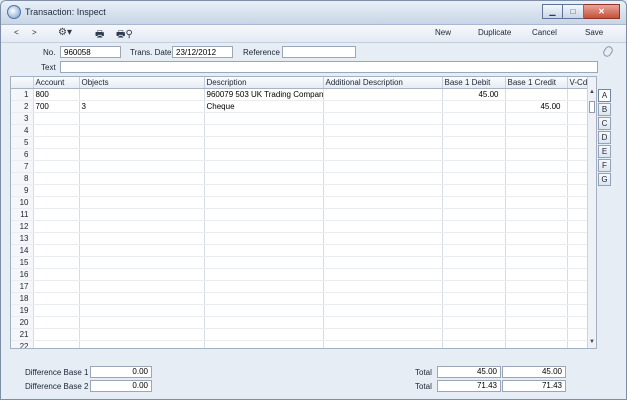 This screenshot has height=400, width=627. Describe the element at coordinates (142, 83) in the screenshot. I see `column-header: Objects` at that location.